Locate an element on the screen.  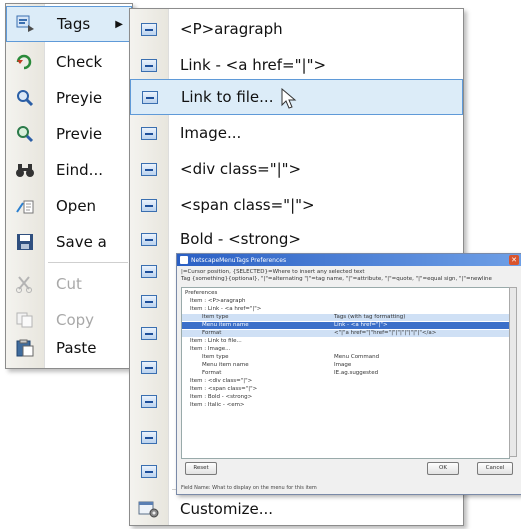
submenu-item-link: Link - <a href="|"> is located at coordinates (296, 65).